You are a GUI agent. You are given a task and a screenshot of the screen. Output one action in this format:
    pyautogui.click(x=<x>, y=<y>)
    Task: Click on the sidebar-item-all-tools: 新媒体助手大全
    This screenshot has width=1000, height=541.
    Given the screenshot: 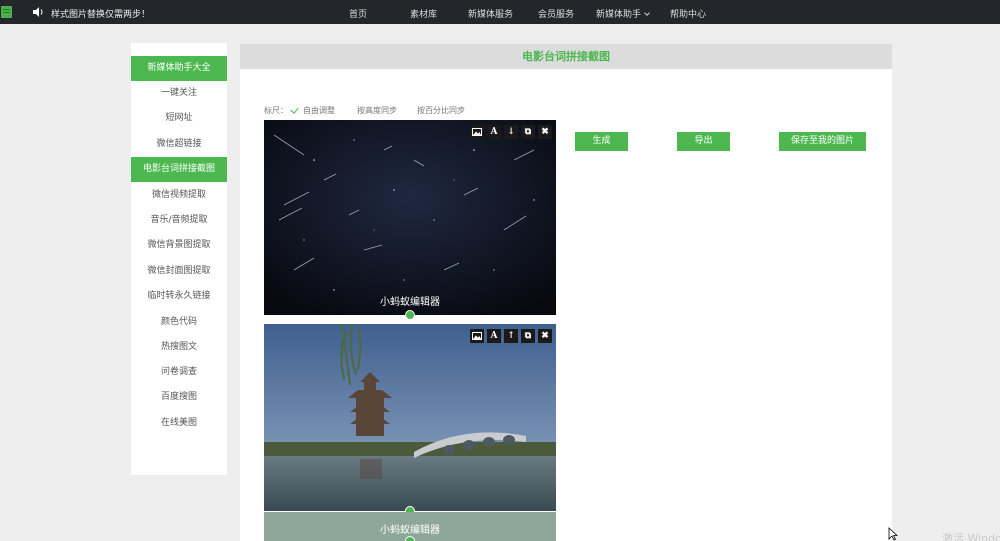 What is the action you would take?
    pyautogui.click(x=179, y=68)
    